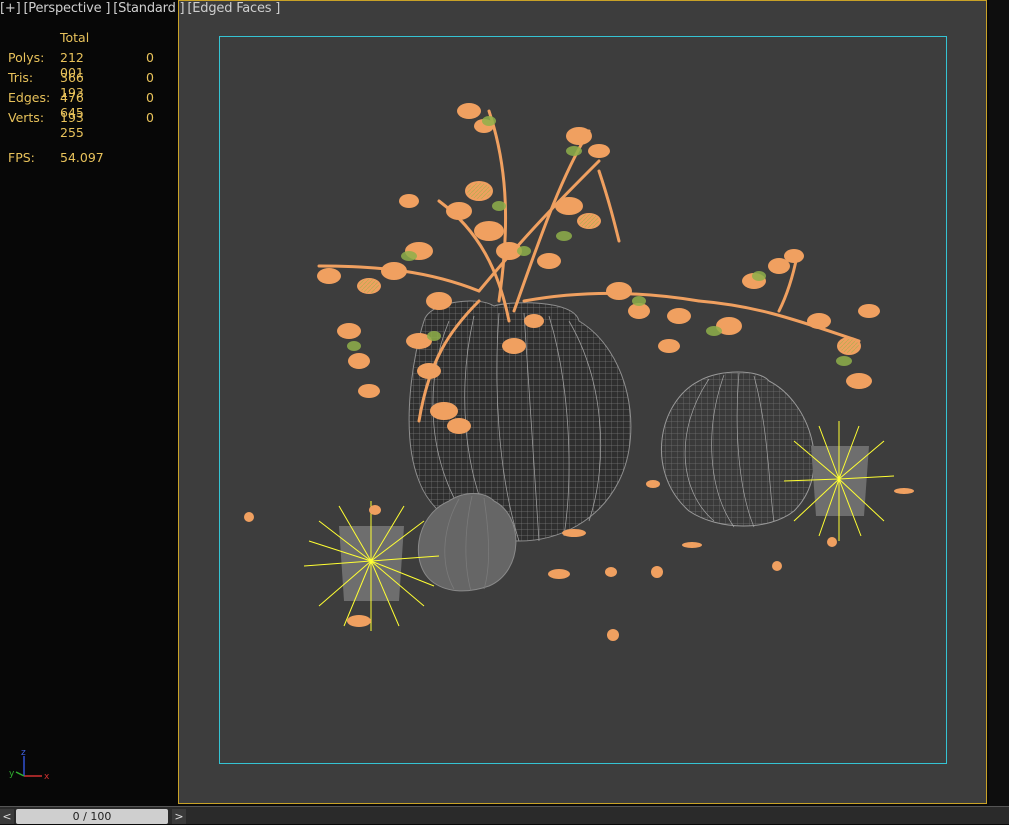 The height and width of the screenshot is (825, 1009). I want to click on viewport-plus-menu: [+], so click(10, 8).